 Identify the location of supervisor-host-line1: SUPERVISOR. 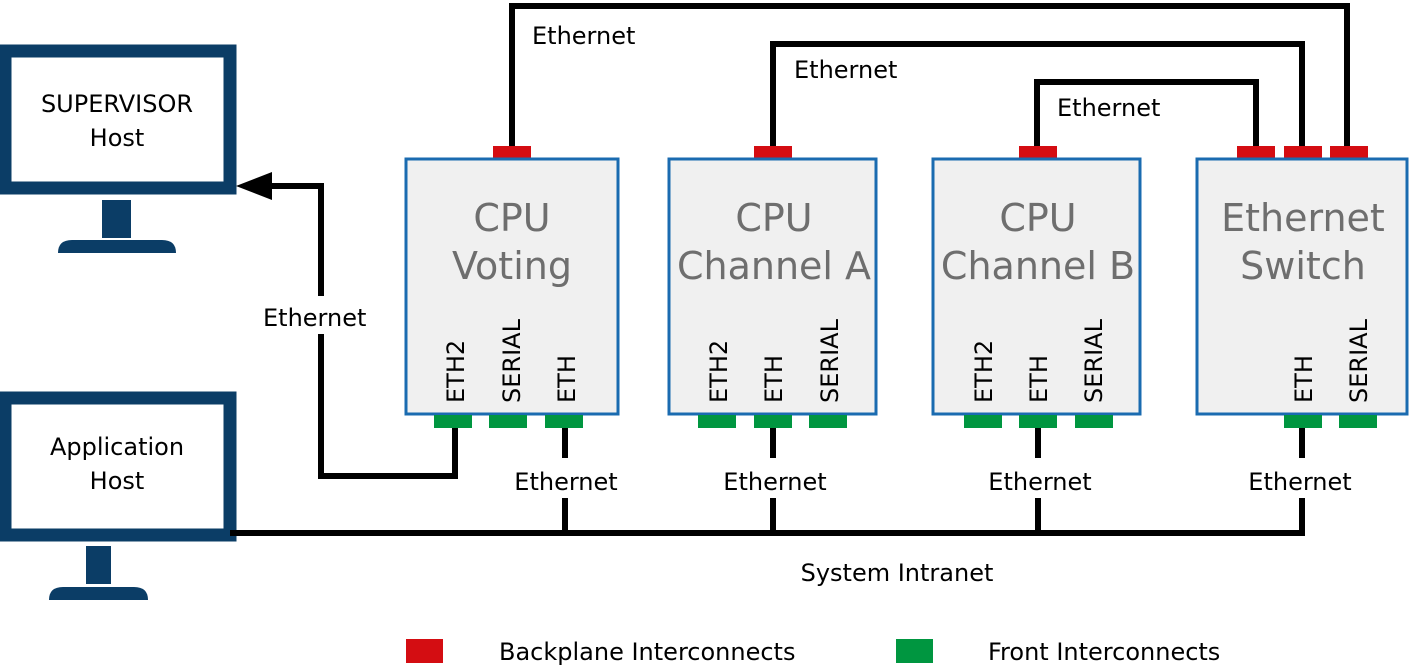
(117, 104).